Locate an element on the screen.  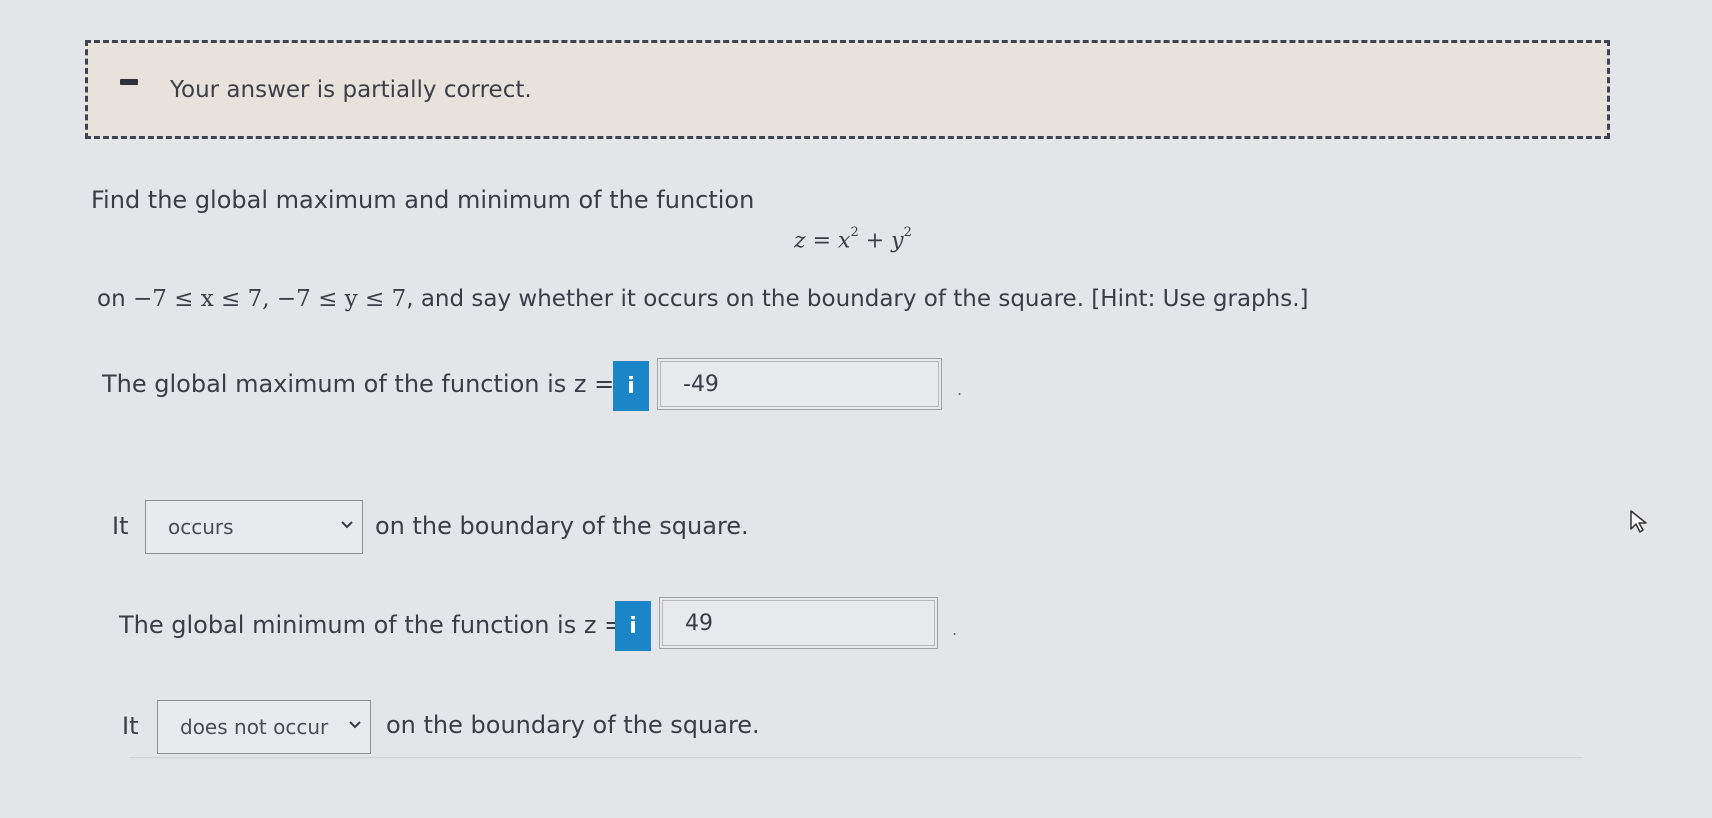
max-answer-field: -49 is located at coordinates (799, 384).